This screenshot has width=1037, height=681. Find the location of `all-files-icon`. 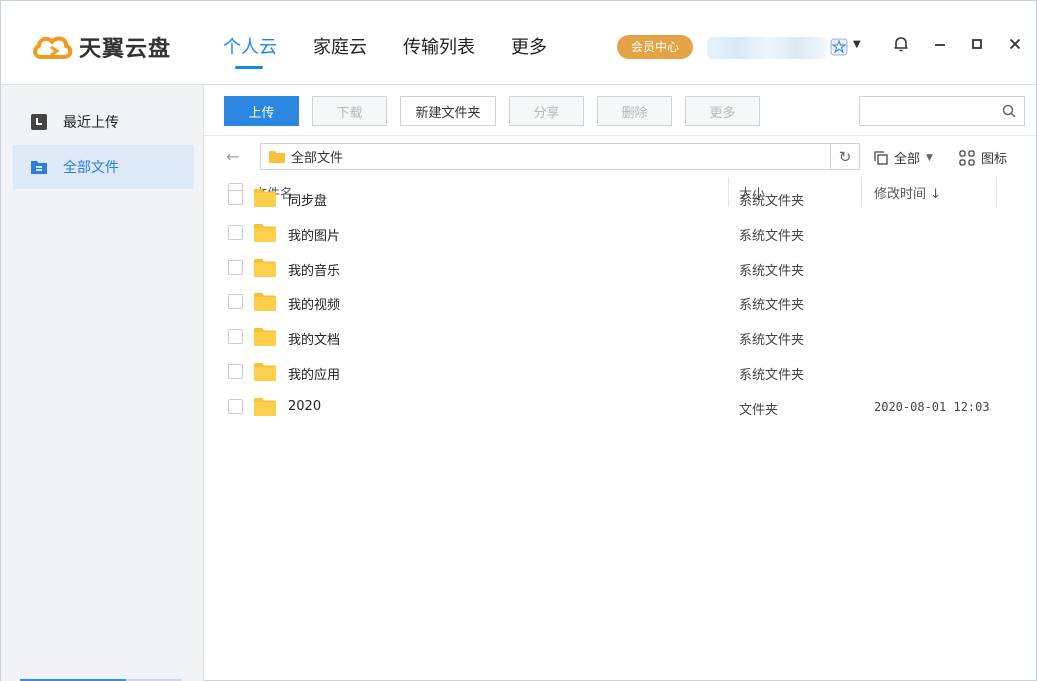

all-files-icon is located at coordinates (39, 167).